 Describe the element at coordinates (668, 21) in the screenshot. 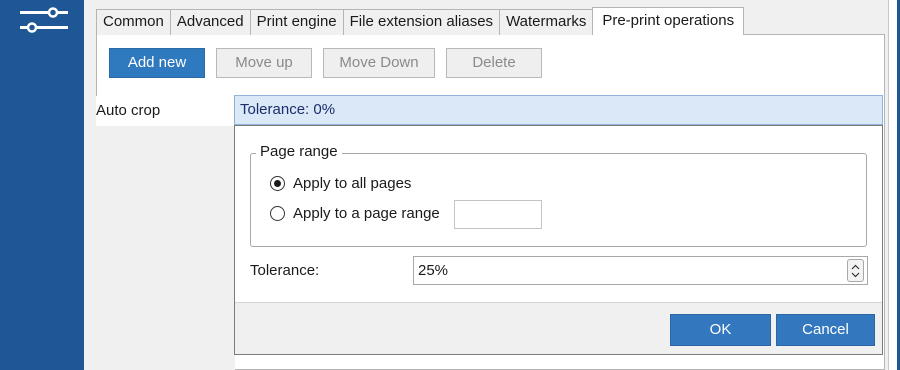

I see `tab-pre-print-operations: Pre-print operations` at that location.